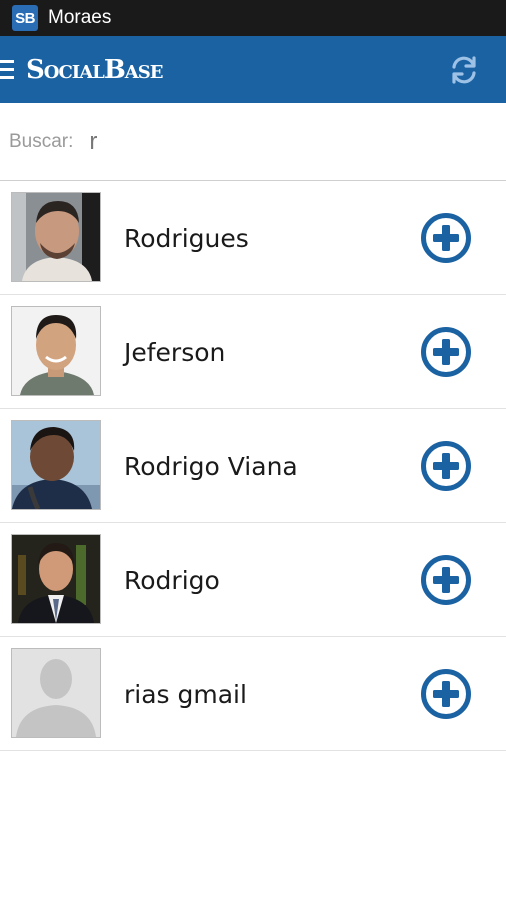 This screenshot has height=900, width=506. I want to click on contact-name: Jeferson, so click(175, 352).